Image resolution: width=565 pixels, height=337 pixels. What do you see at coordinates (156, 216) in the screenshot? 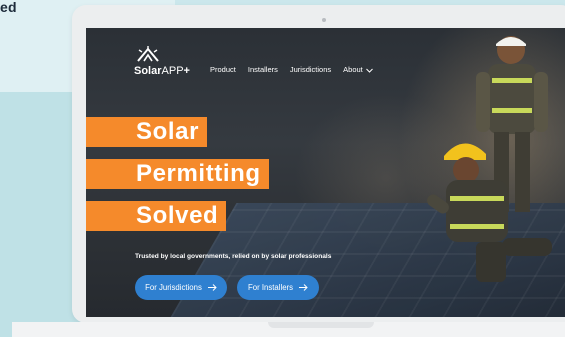
I see `hero-line-solved: Solved` at bounding box center [156, 216].